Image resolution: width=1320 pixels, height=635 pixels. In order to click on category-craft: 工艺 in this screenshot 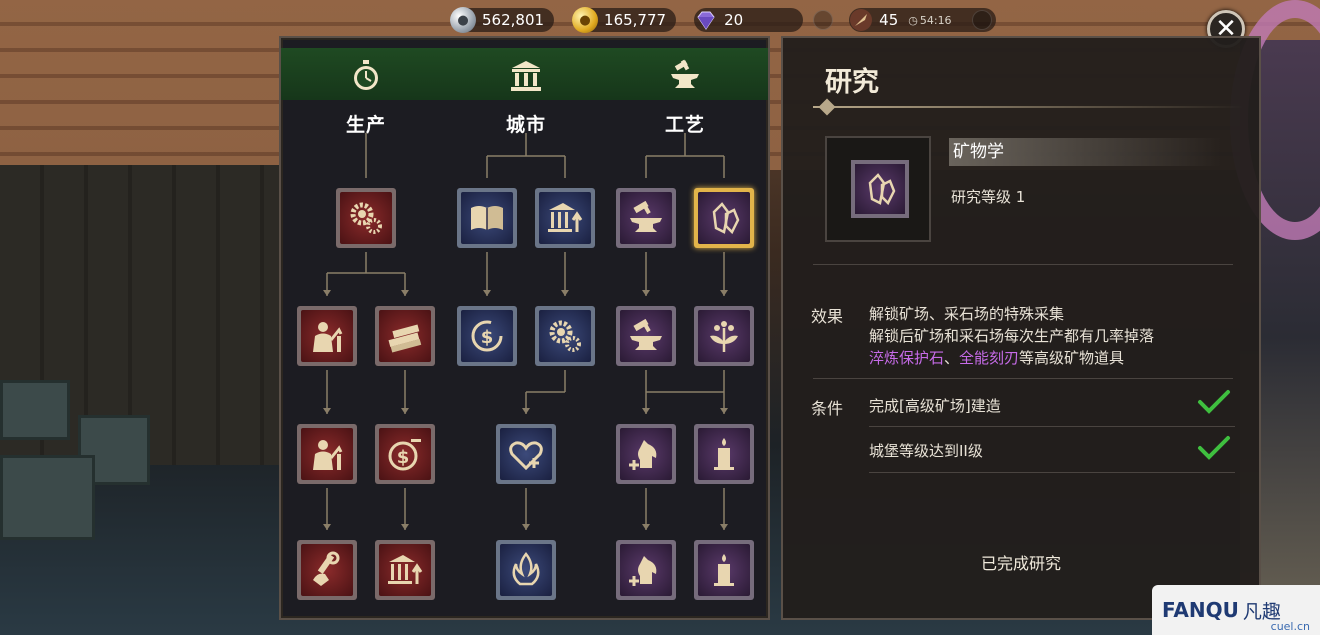, I will do `click(685, 97)`.